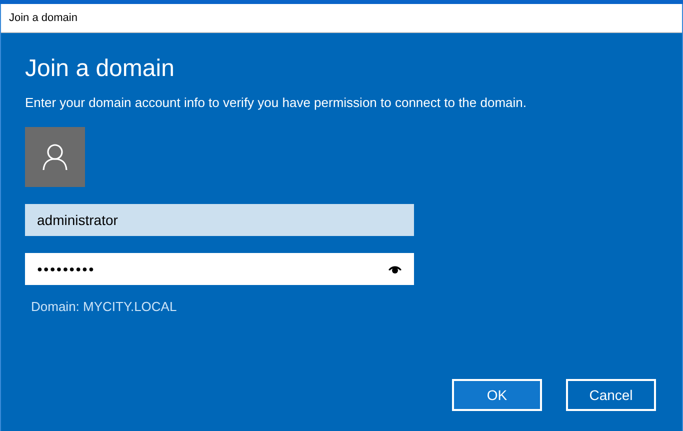 The height and width of the screenshot is (431, 683). Describe the element at coordinates (497, 395) in the screenshot. I see `ok-button: OK` at that location.